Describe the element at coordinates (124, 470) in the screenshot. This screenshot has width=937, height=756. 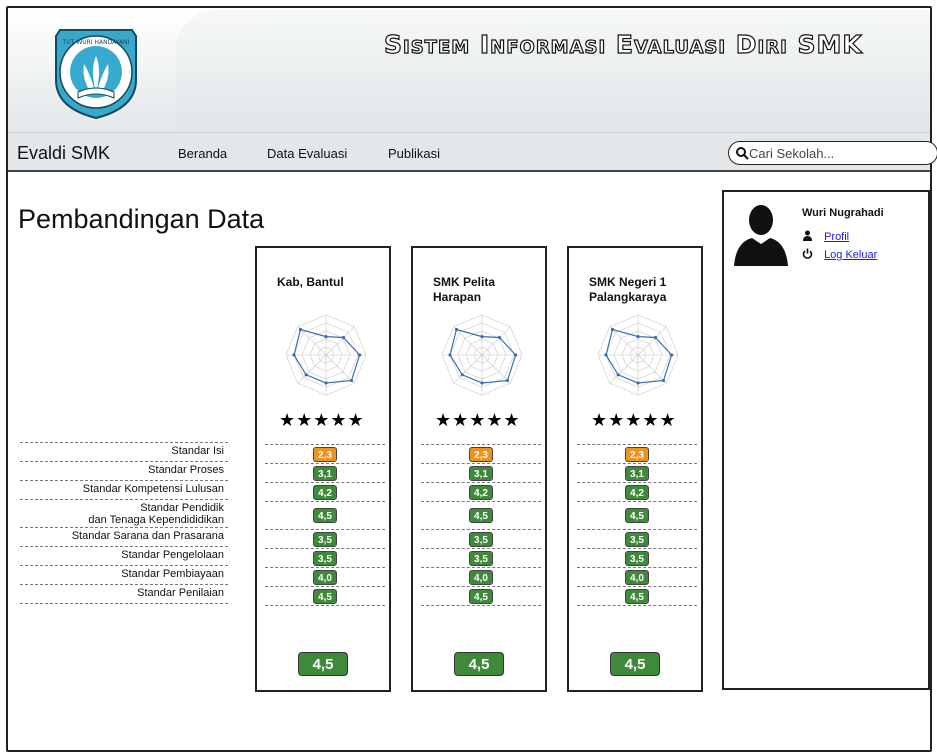
I see `standard-label: Standar Proses` at that location.